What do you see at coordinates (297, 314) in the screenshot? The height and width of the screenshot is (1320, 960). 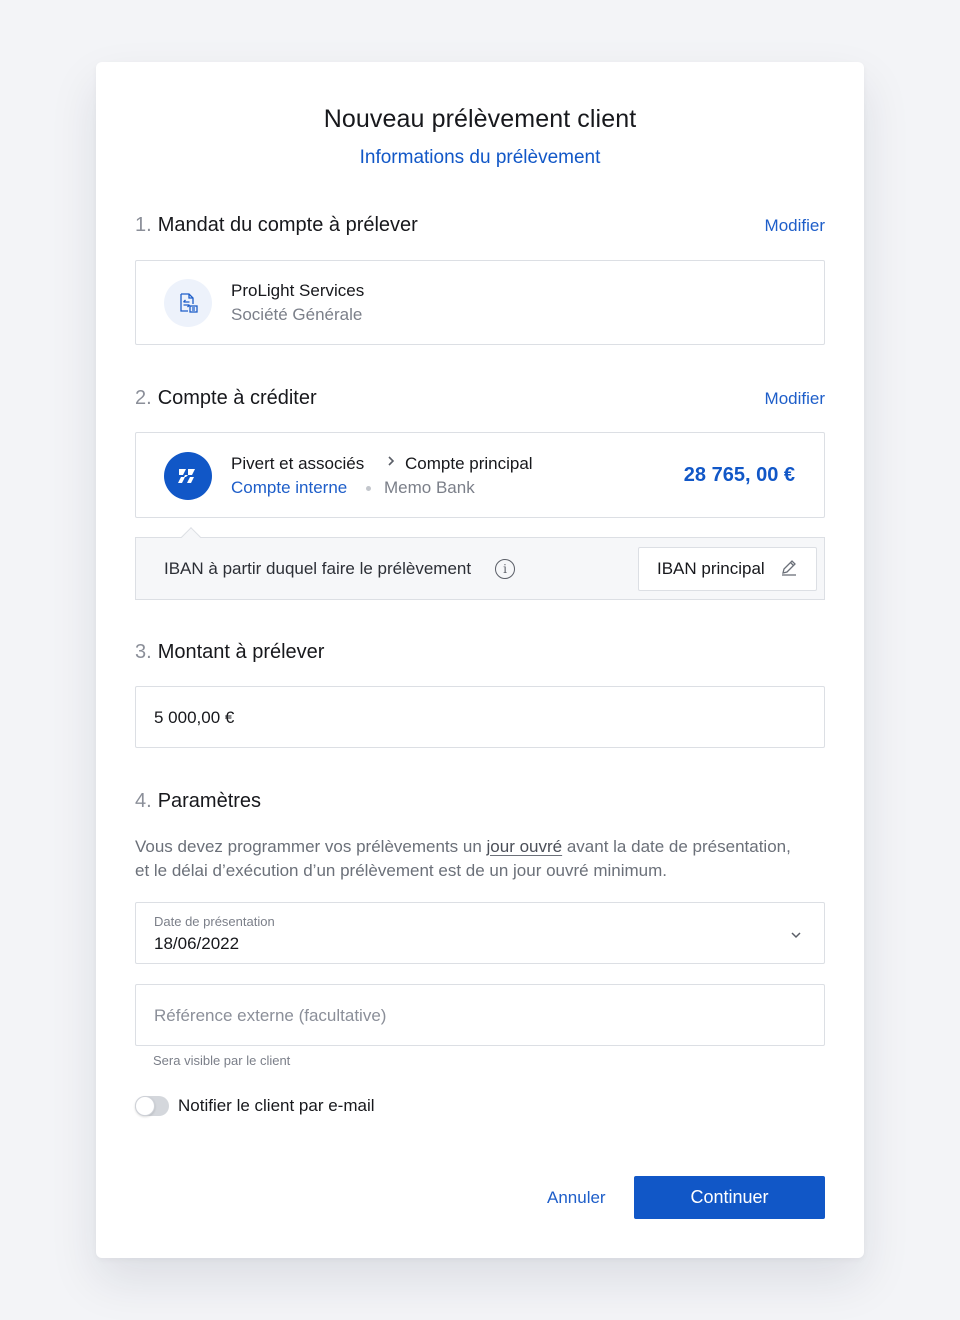 I see `mandate-bank: Société Générale` at bounding box center [297, 314].